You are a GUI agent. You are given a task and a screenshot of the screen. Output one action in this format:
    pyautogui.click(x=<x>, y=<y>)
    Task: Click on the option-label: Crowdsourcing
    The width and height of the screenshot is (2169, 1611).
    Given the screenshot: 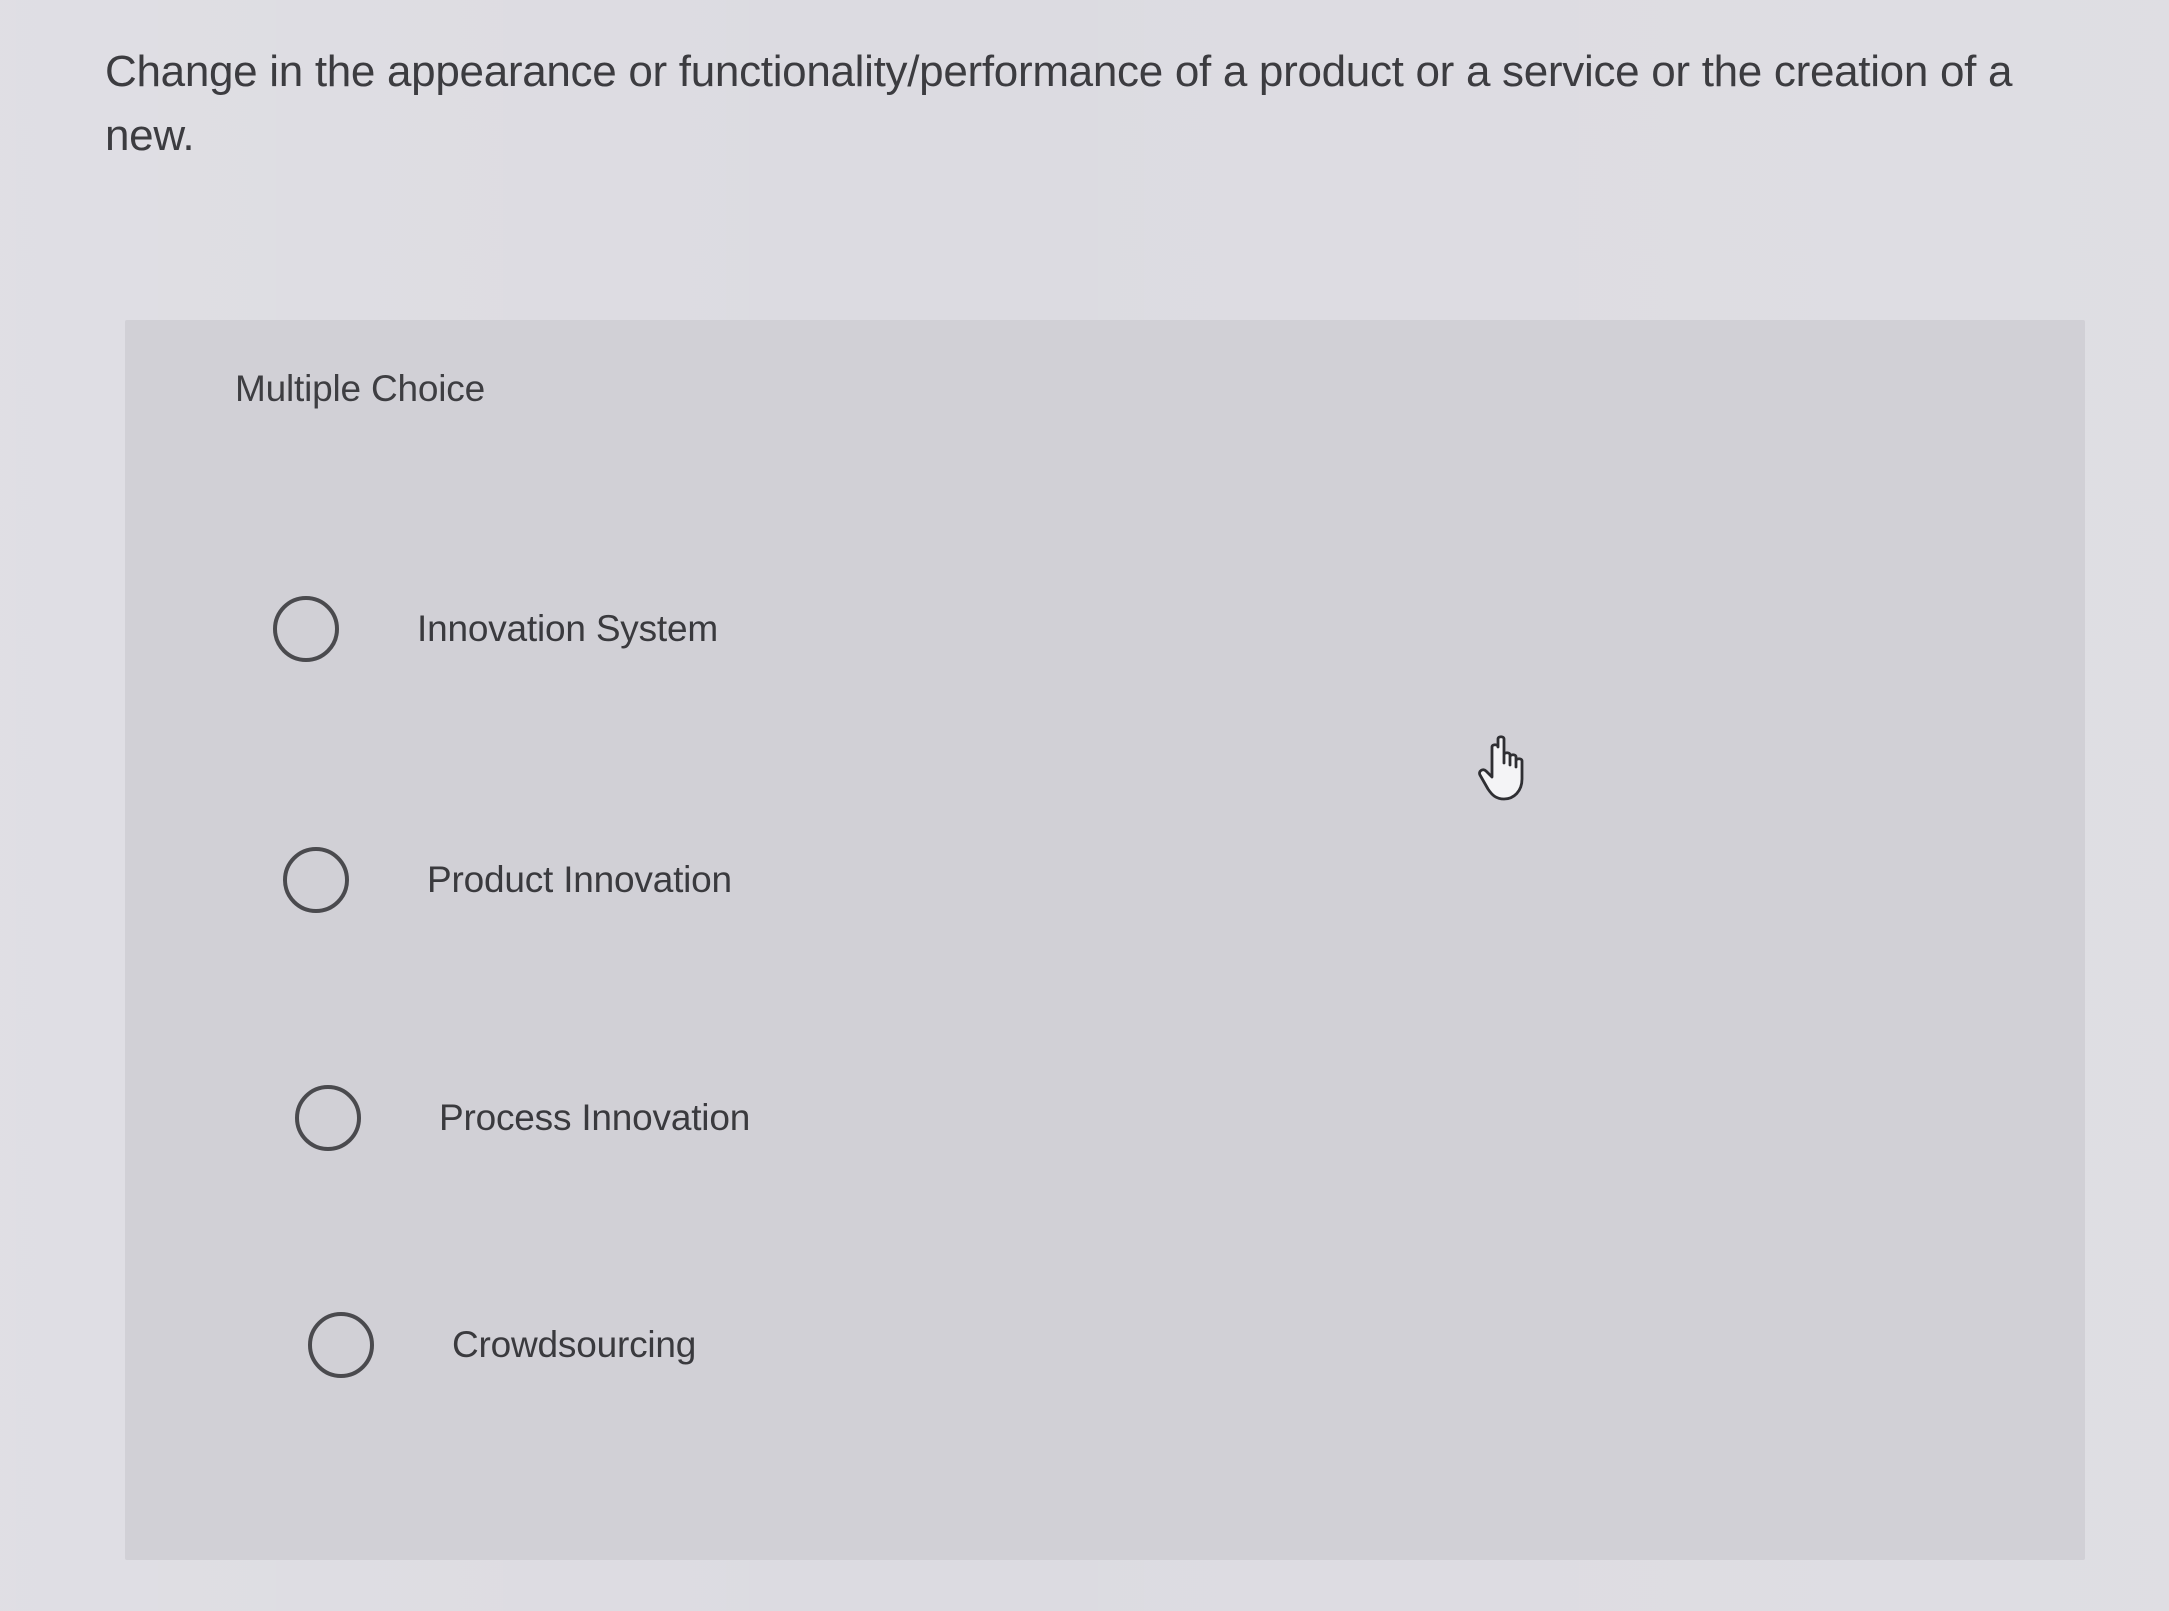 What is the action you would take?
    pyautogui.click(x=574, y=1344)
    